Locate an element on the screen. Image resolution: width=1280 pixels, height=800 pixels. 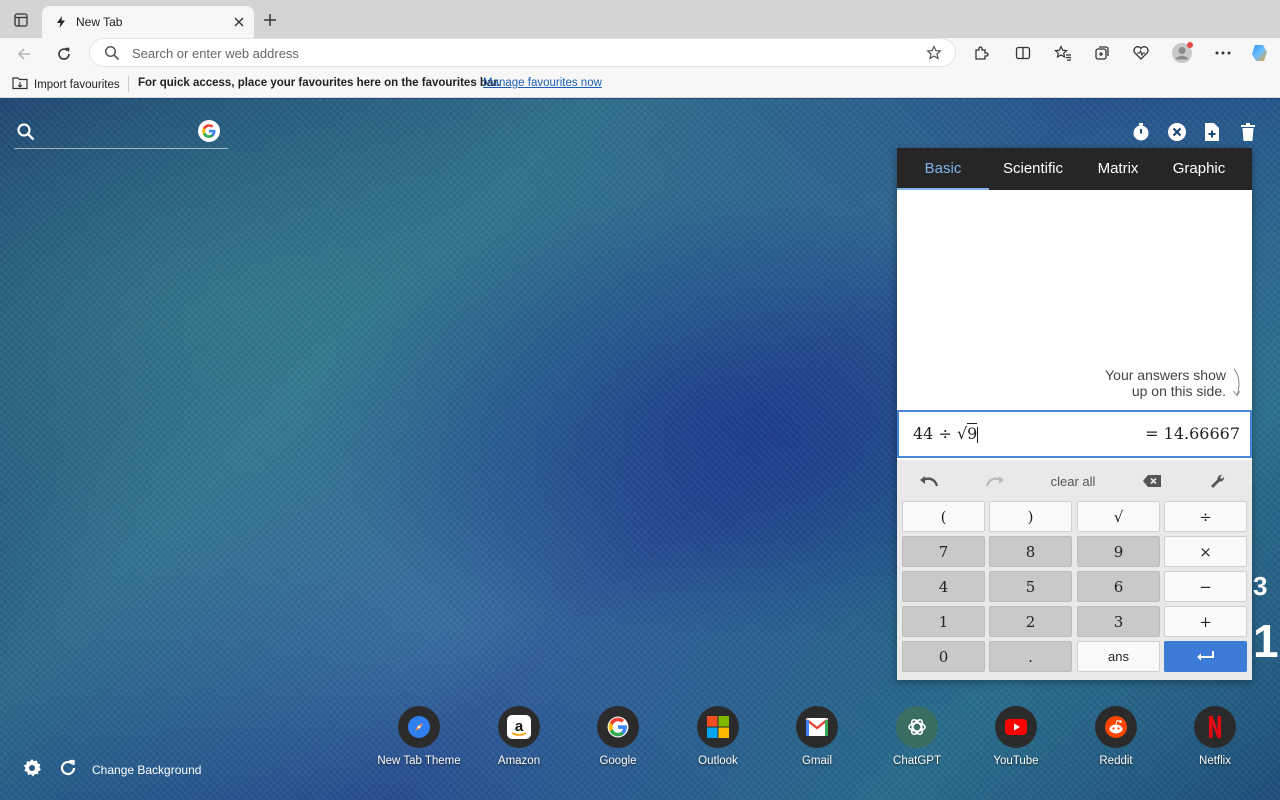
key-close-paren: ) is located at coordinates (1030, 516).